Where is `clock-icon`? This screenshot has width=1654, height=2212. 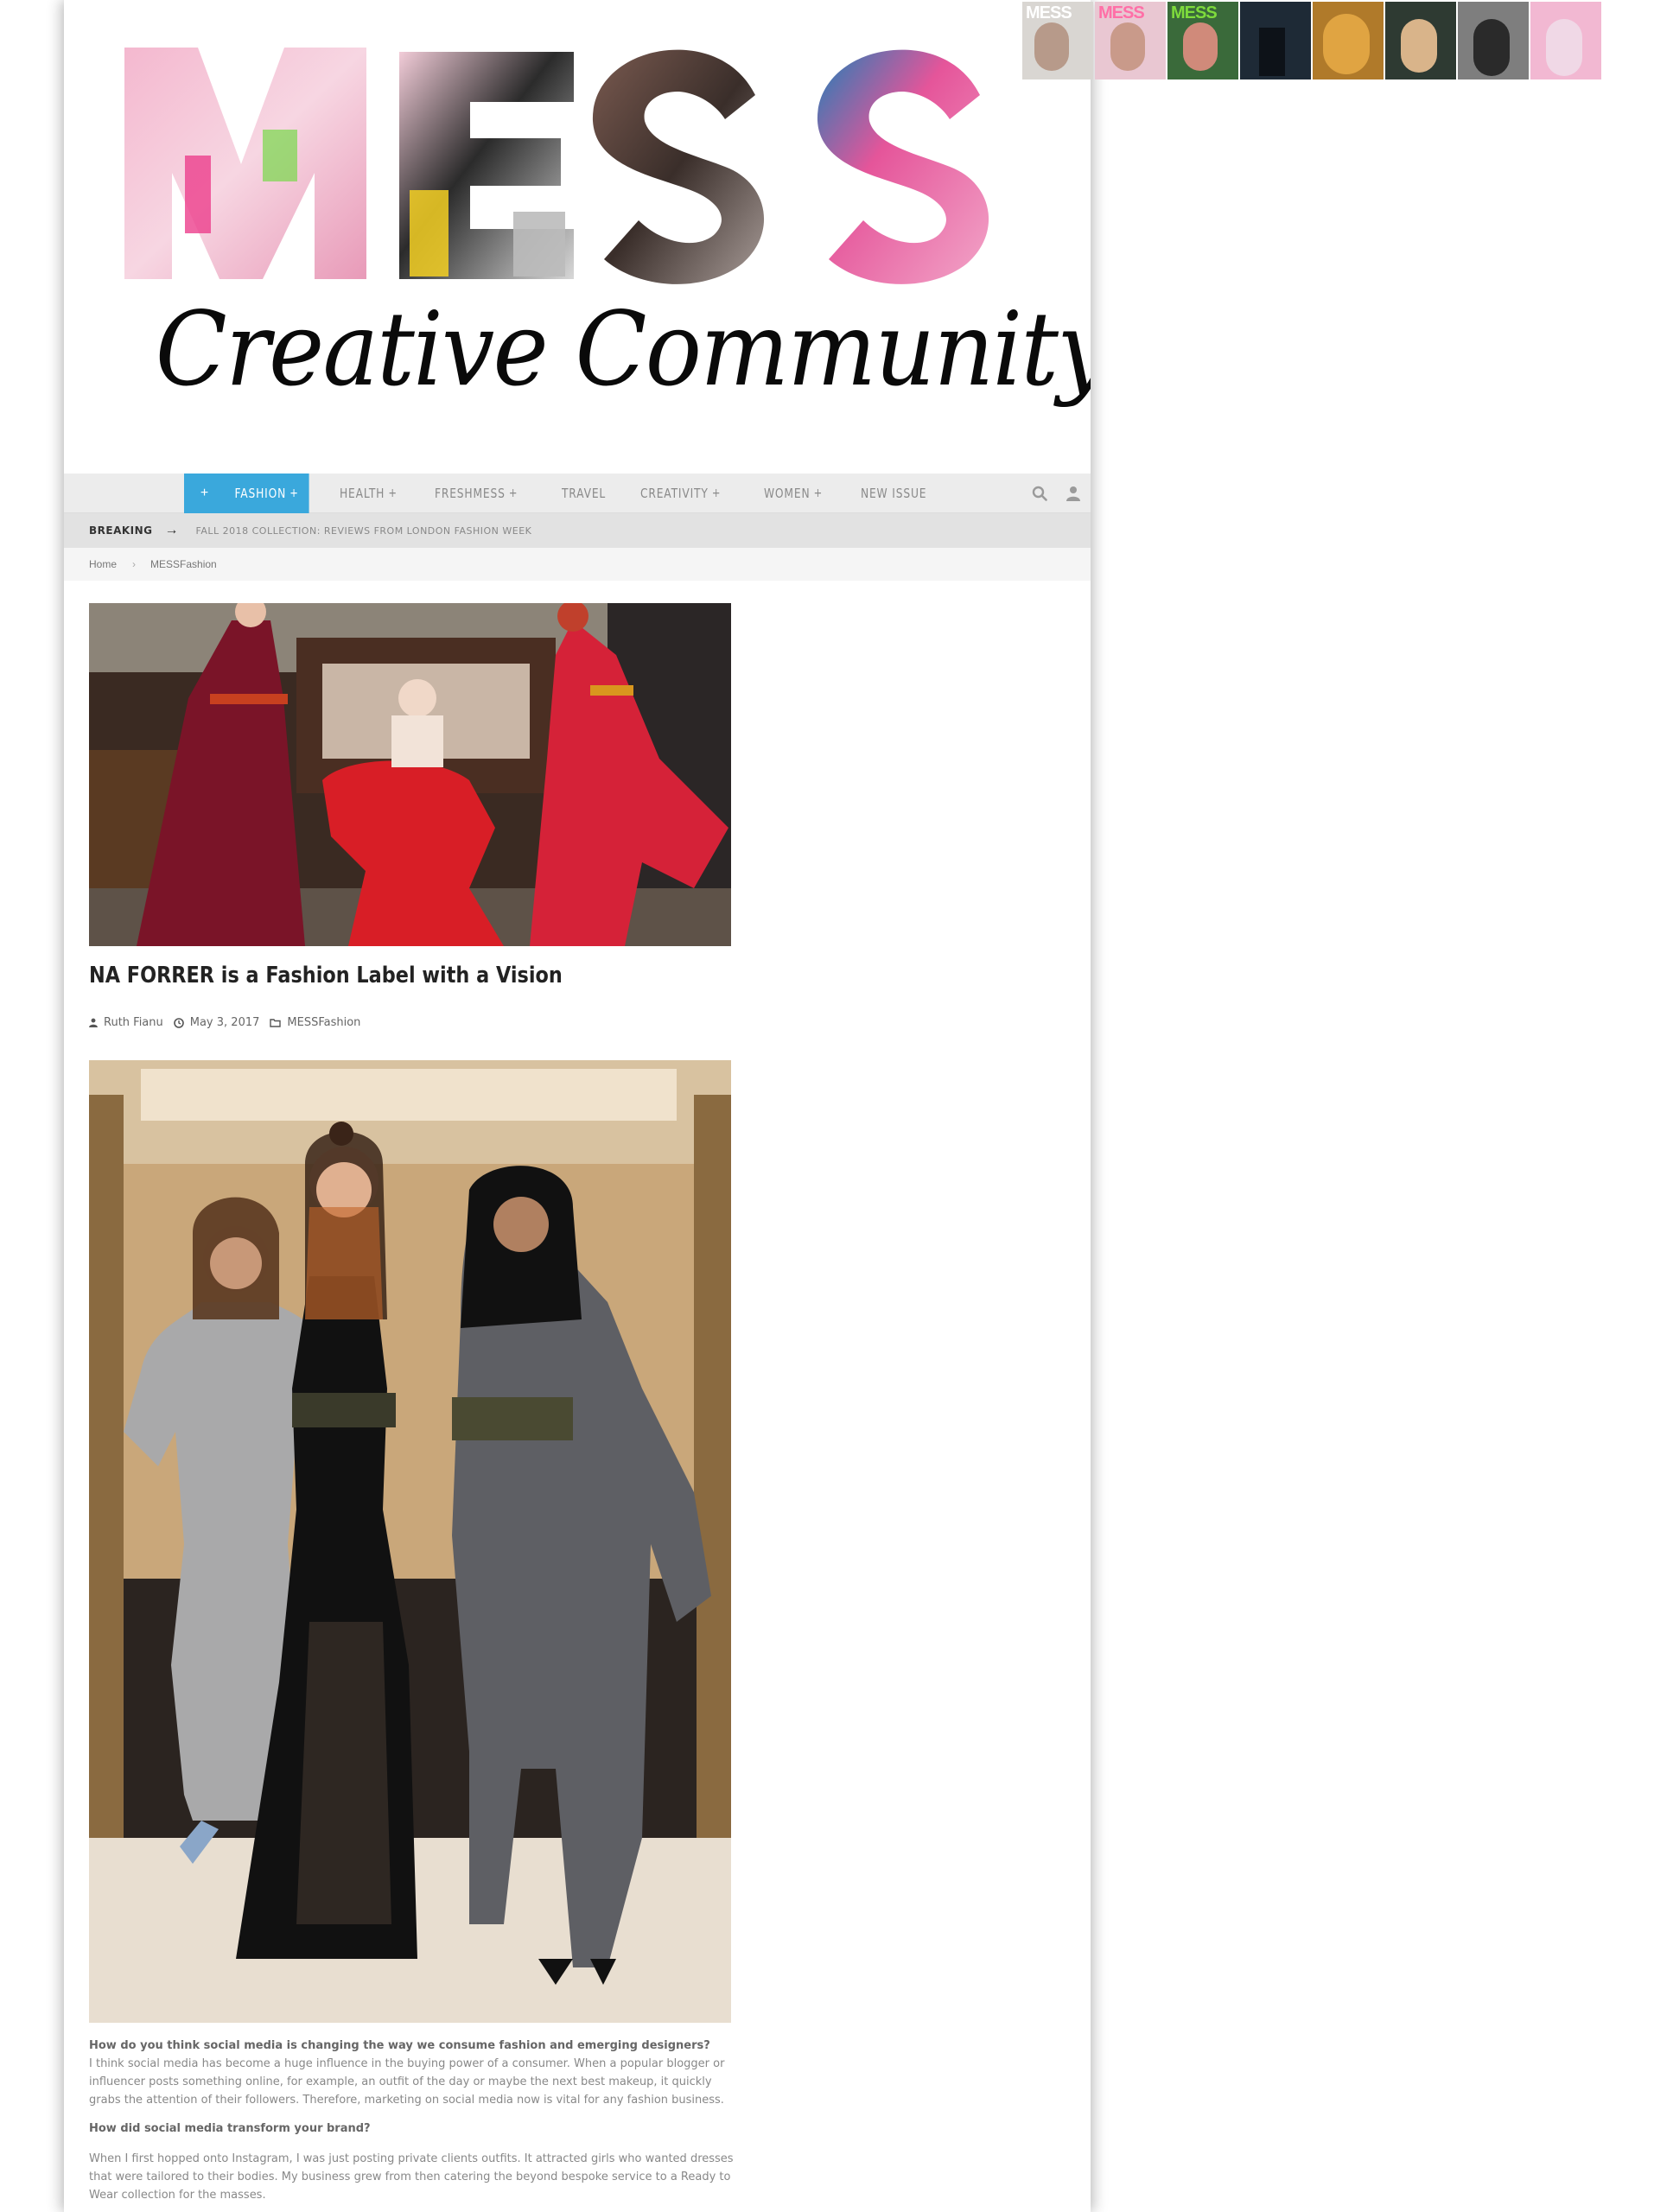
clock-icon is located at coordinates (178, 1022).